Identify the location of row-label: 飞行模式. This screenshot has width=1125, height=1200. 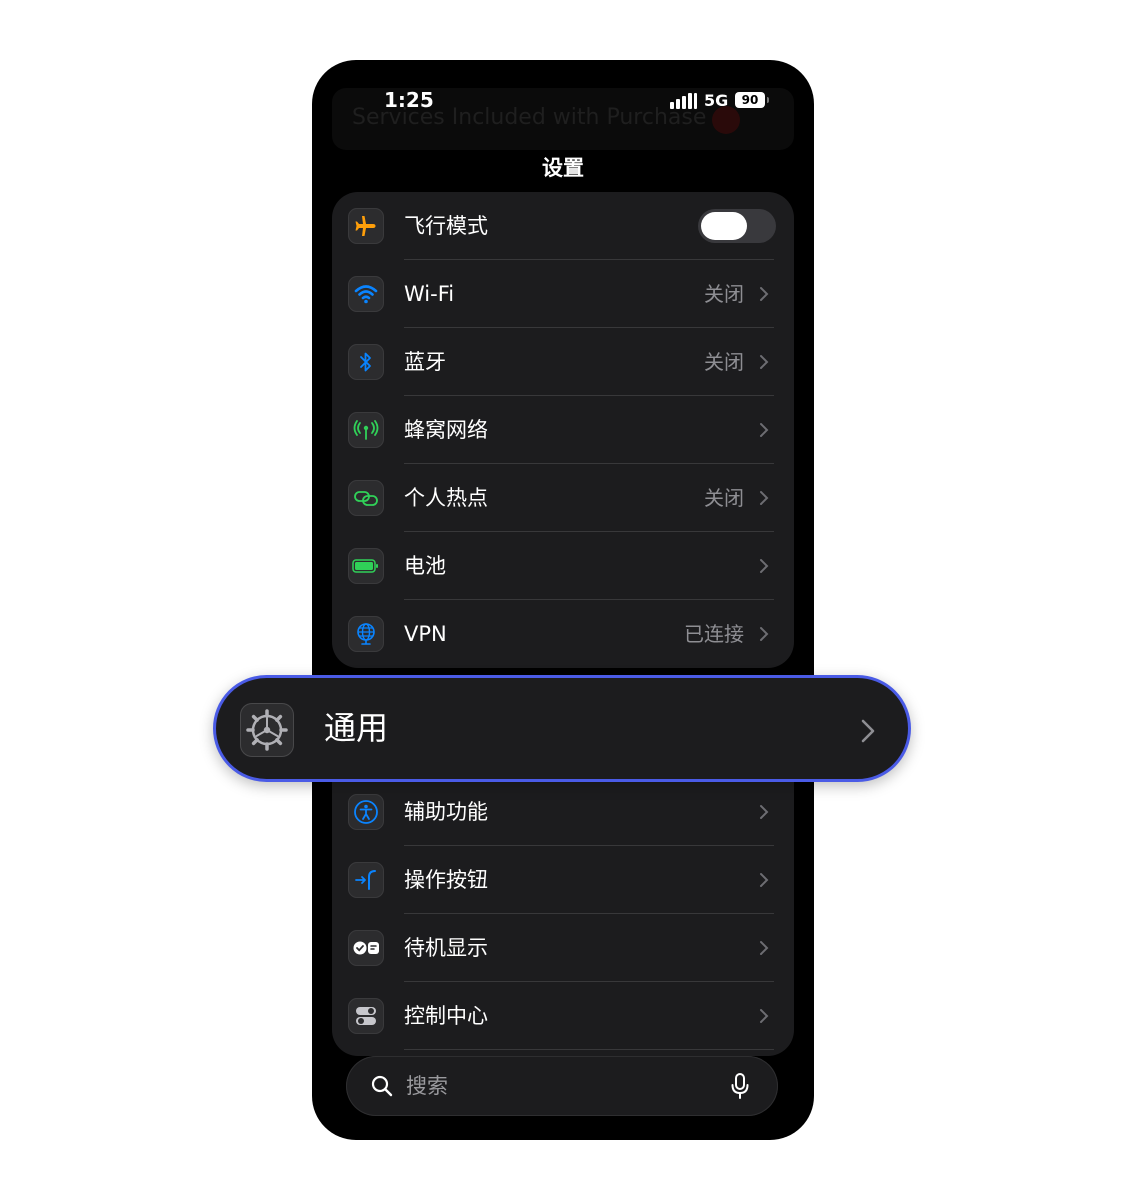
(446, 226).